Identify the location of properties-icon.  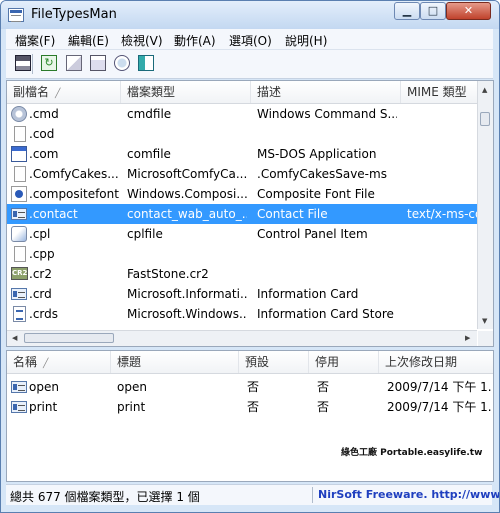
(98, 63).